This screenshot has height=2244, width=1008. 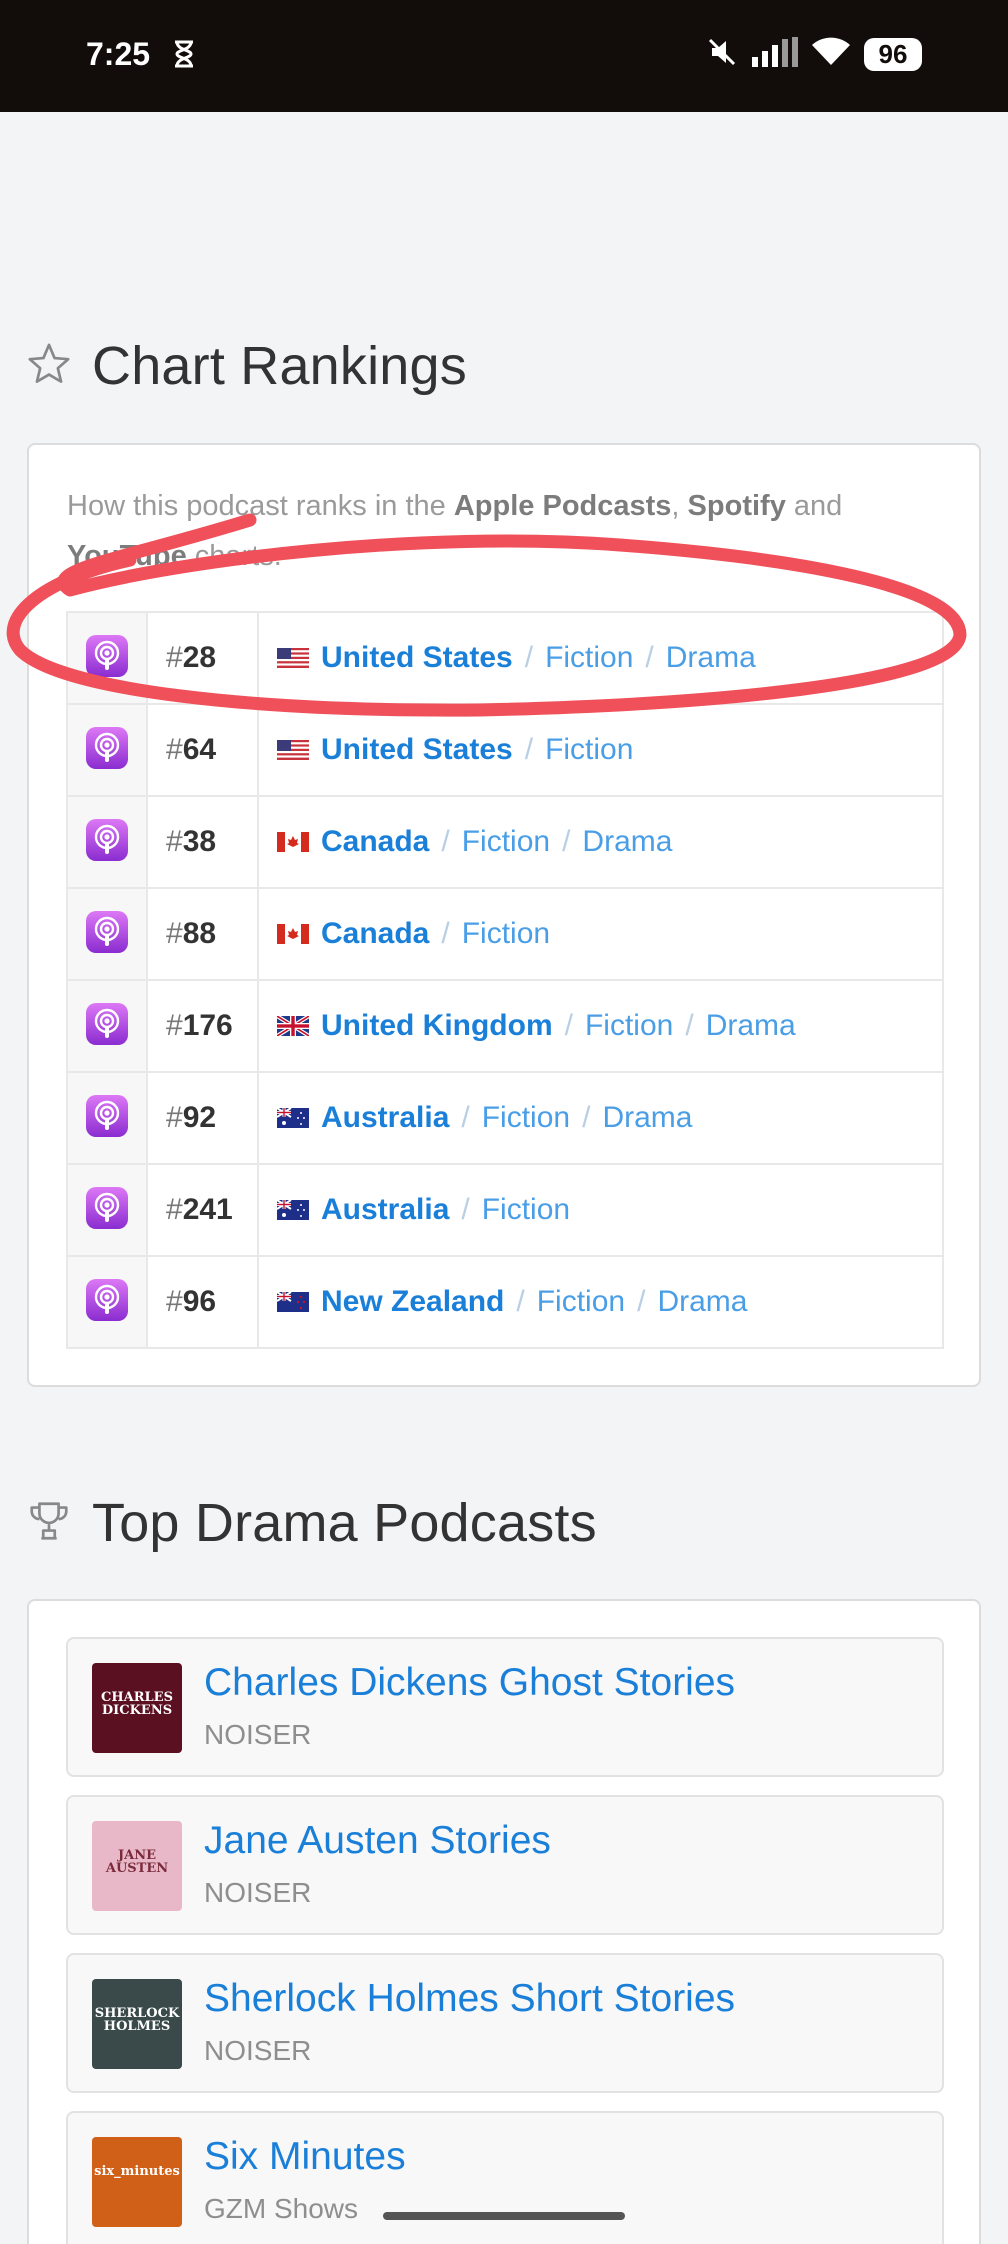 What do you see at coordinates (600, 934) in the screenshot?
I see `category-breadcrumb: Canada / Fiction` at bounding box center [600, 934].